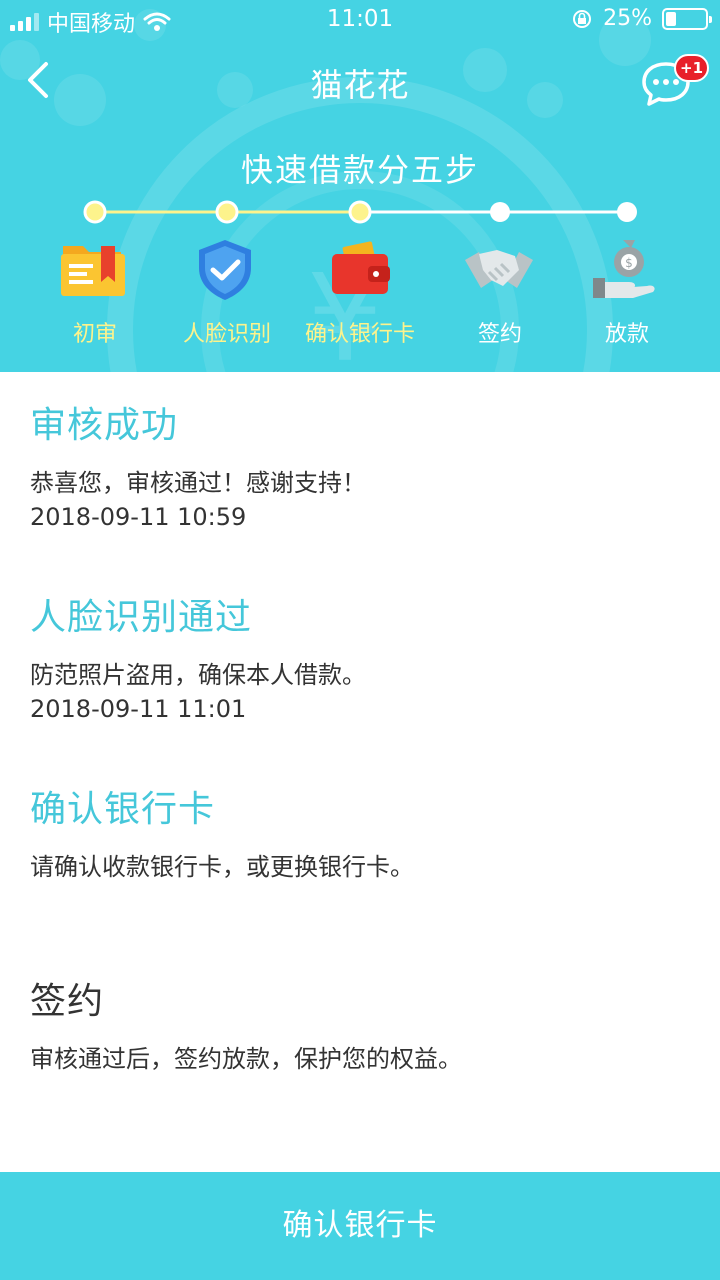 Image resolution: width=720 pixels, height=1280 pixels. I want to click on section-timestamp: 2018-09-11 10:59, so click(138, 517).